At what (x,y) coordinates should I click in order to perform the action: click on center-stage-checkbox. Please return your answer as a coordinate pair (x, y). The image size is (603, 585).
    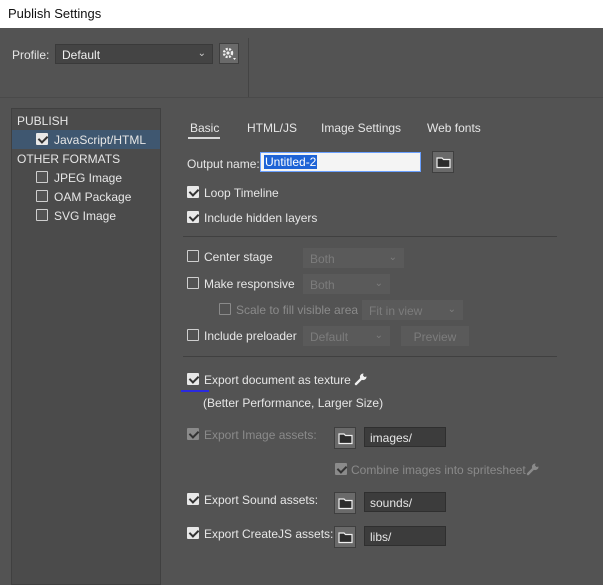
    Looking at the image, I should click on (193, 256).